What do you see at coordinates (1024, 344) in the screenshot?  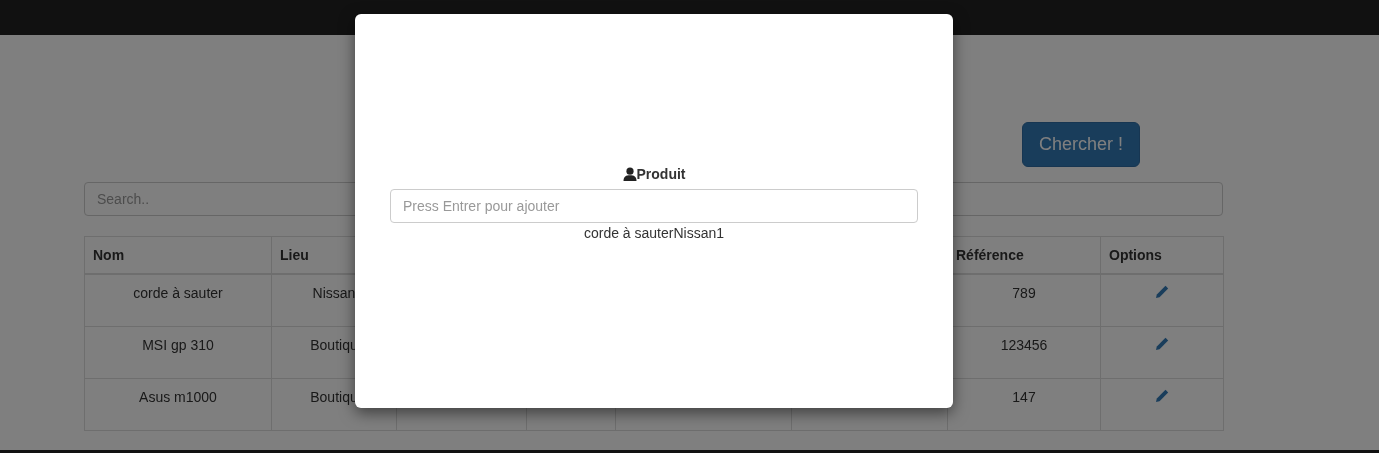 I see `table-cell: 123456` at bounding box center [1024, 344].